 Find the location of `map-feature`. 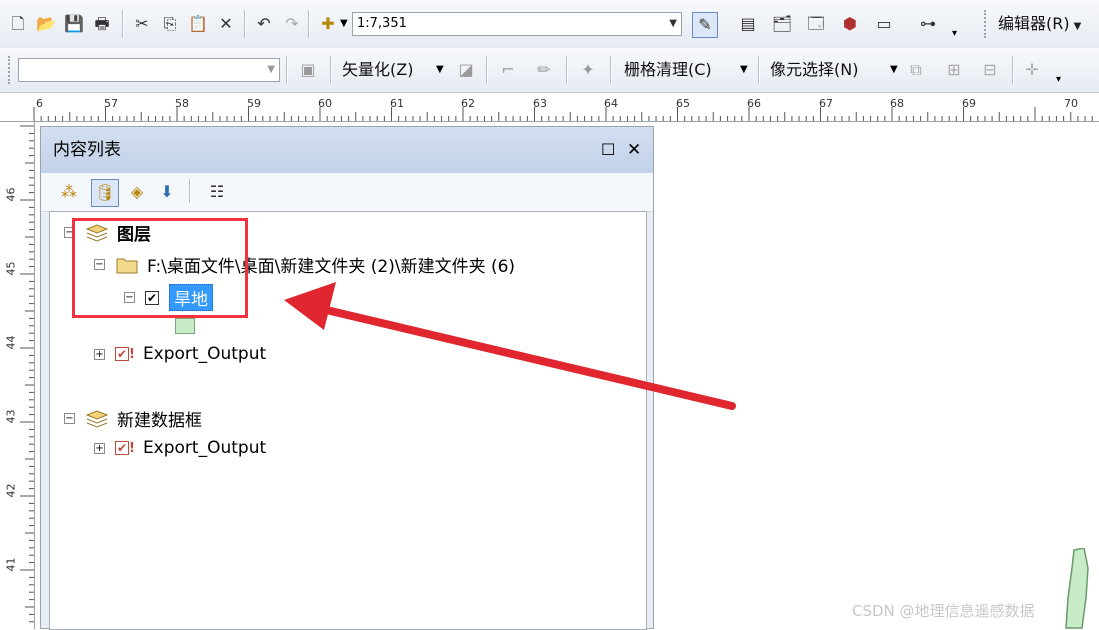

map-feature is located at coordinates (1077, 588).